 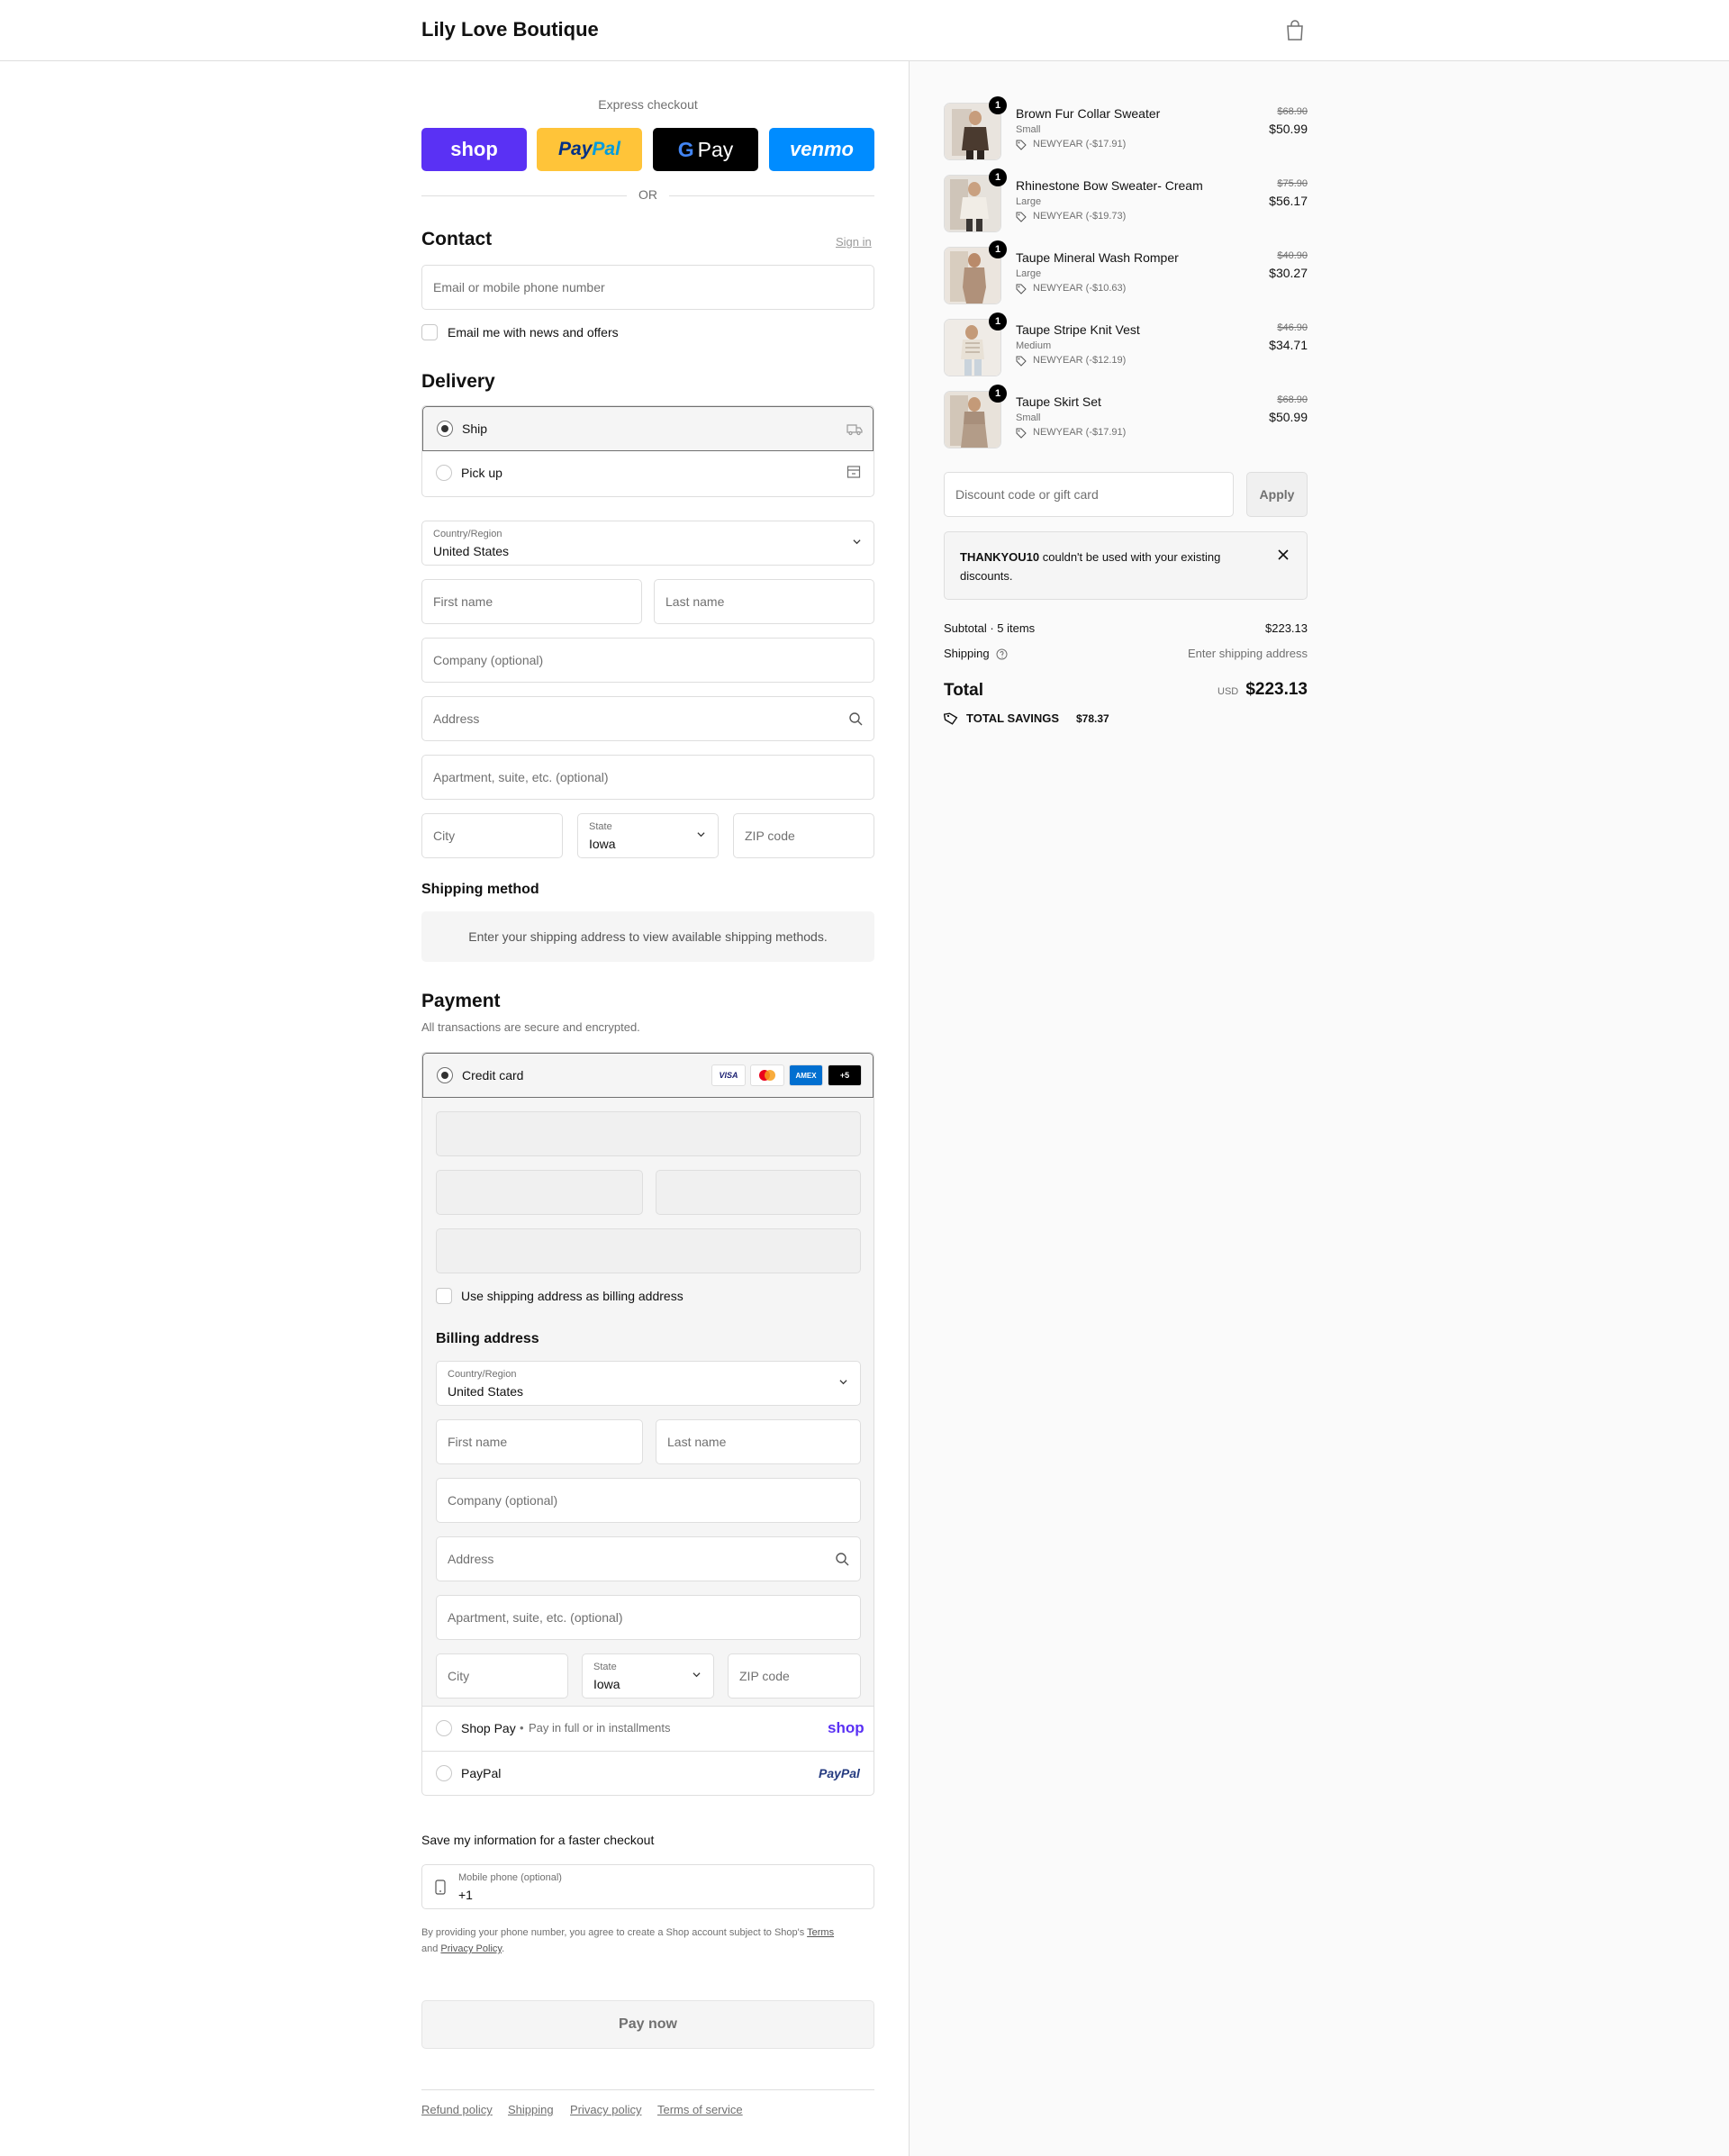 I want to click on billing-city-field: City, so click(x=502, y=1676).